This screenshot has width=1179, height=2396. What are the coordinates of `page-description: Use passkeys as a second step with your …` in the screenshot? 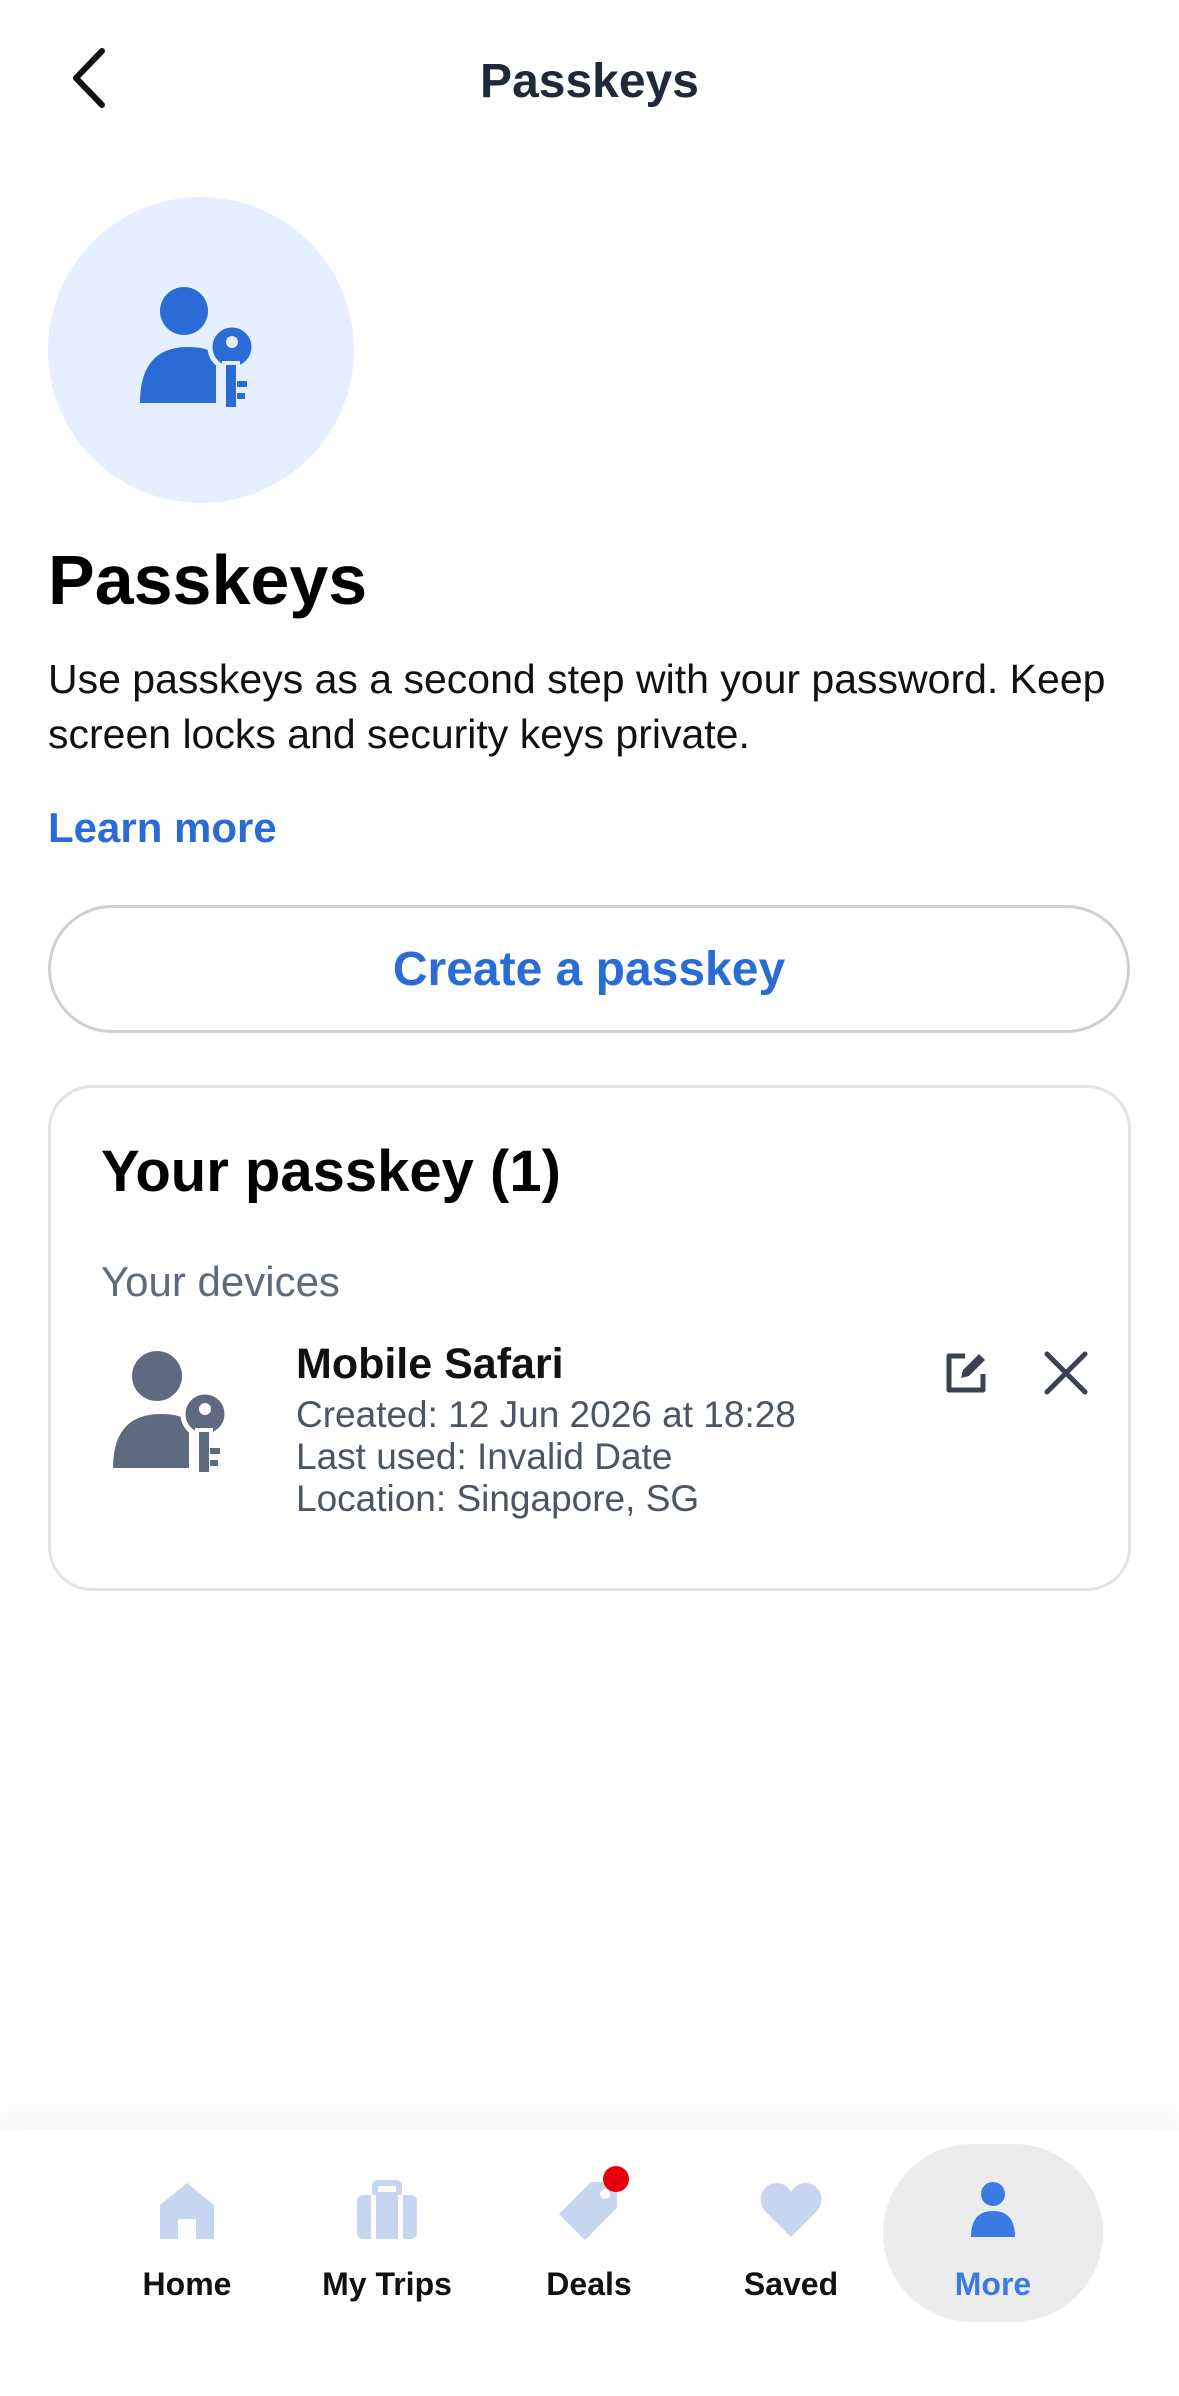 It's located at (577, 706).